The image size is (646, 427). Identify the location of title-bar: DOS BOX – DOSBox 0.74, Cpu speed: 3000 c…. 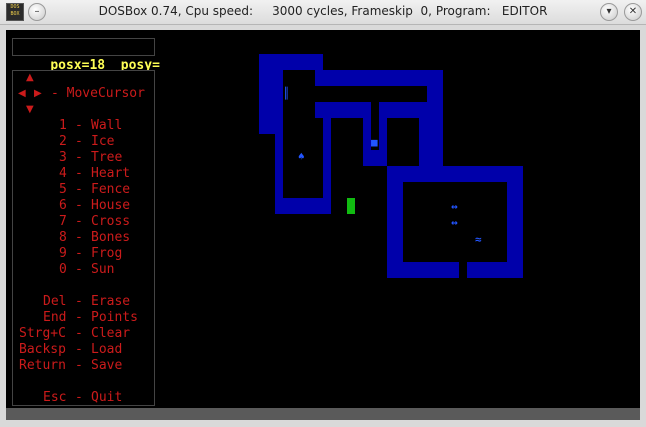
(323, 12).